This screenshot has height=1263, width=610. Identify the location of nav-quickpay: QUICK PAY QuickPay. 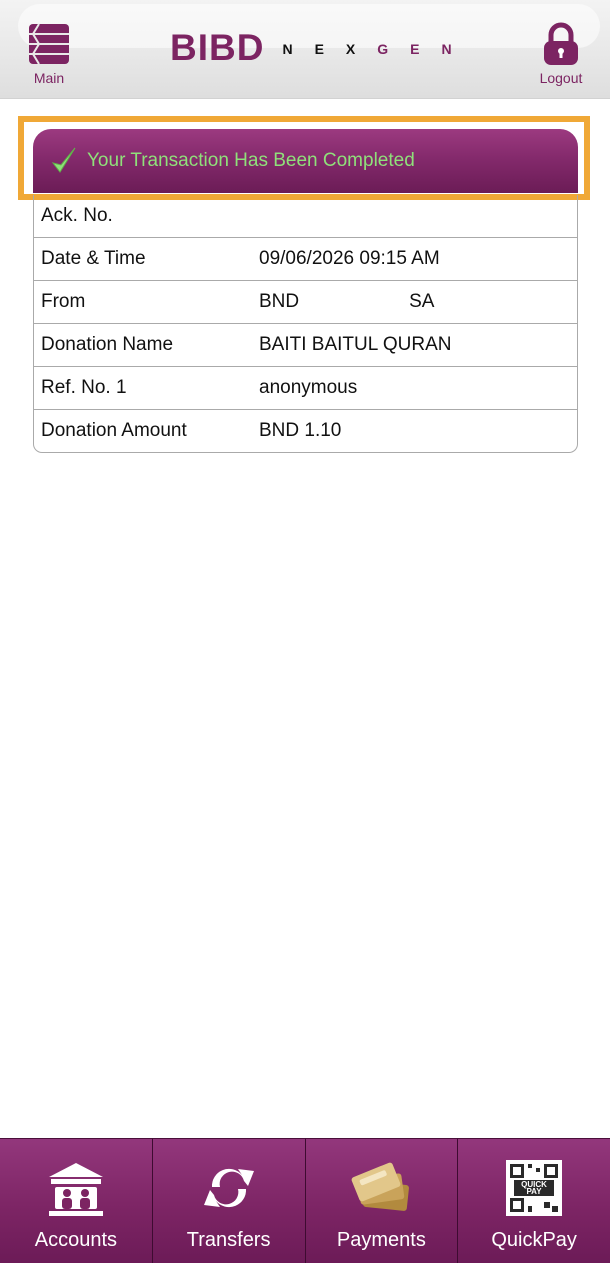
(533, 1200).